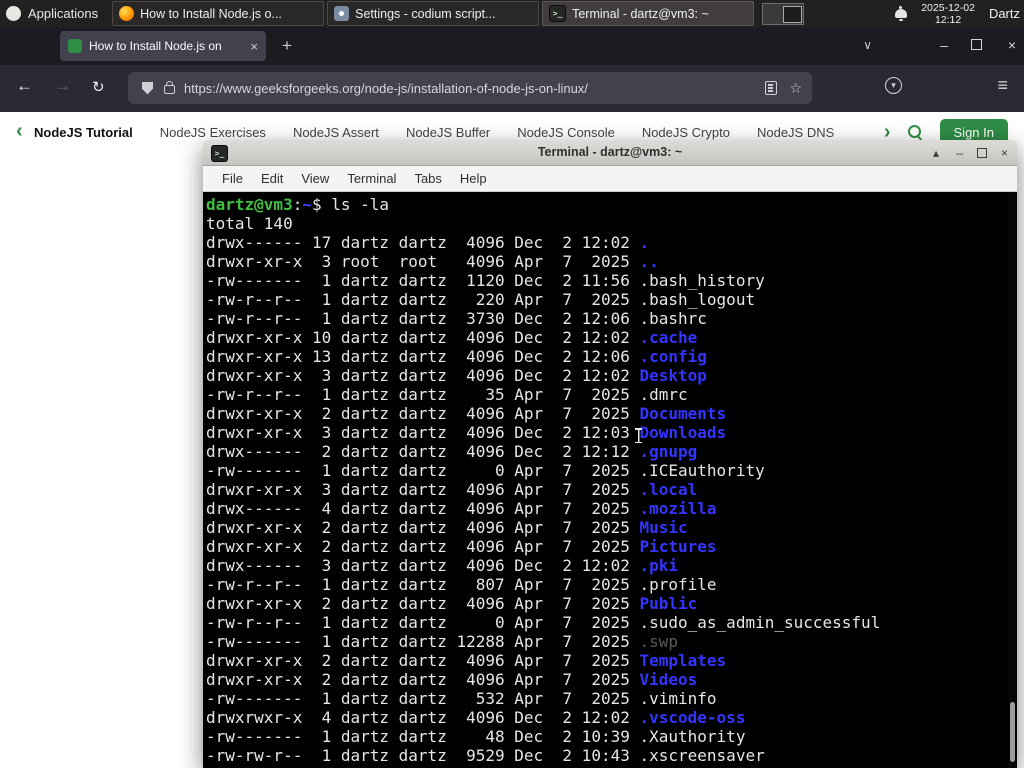  I want to click on gfg-nav-link: NodeJS Exercises, so click(213, 132).